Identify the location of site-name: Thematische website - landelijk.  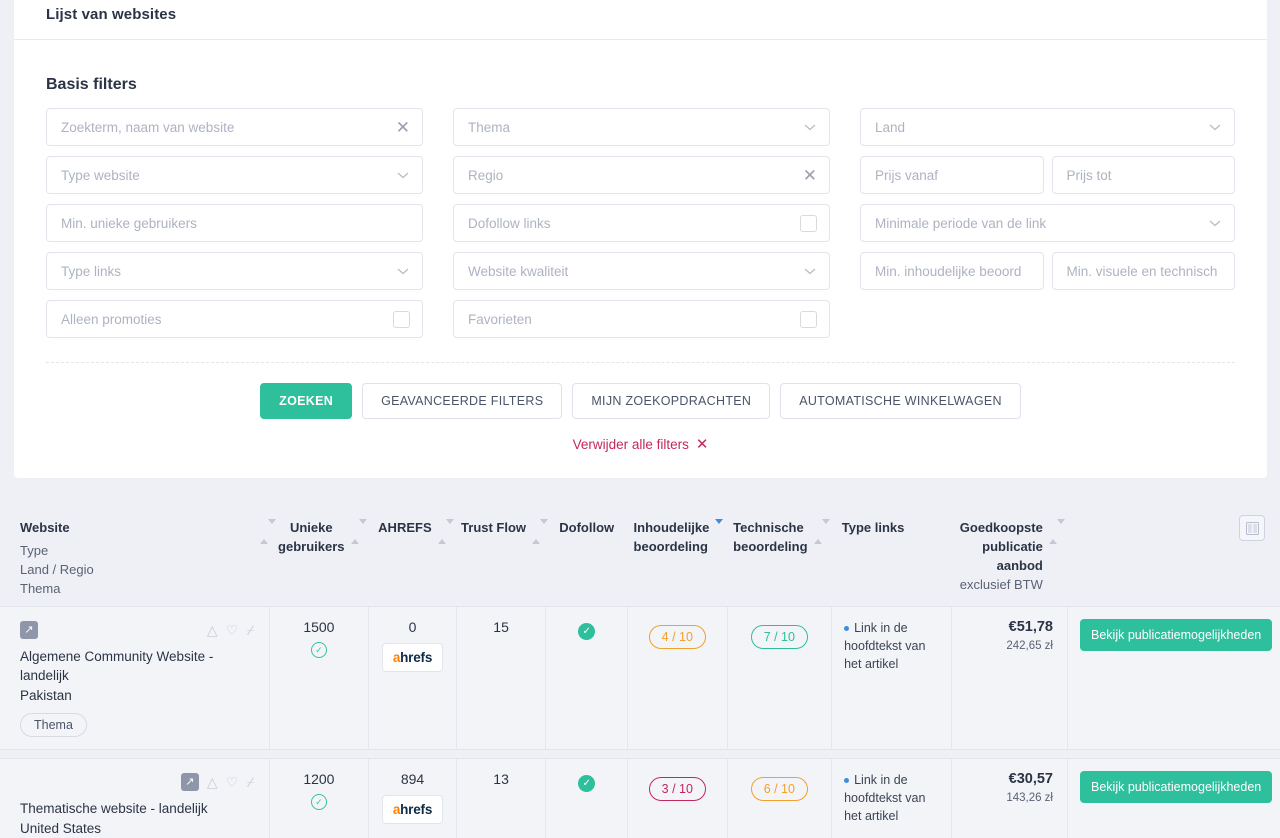
(114, 808).